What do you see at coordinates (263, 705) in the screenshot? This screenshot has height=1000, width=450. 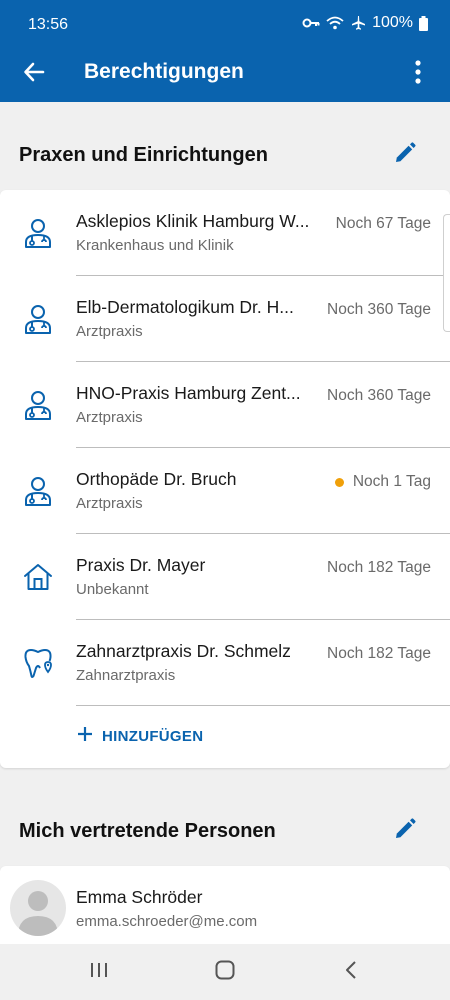 I see `divider` at bounding box center [263, 705].